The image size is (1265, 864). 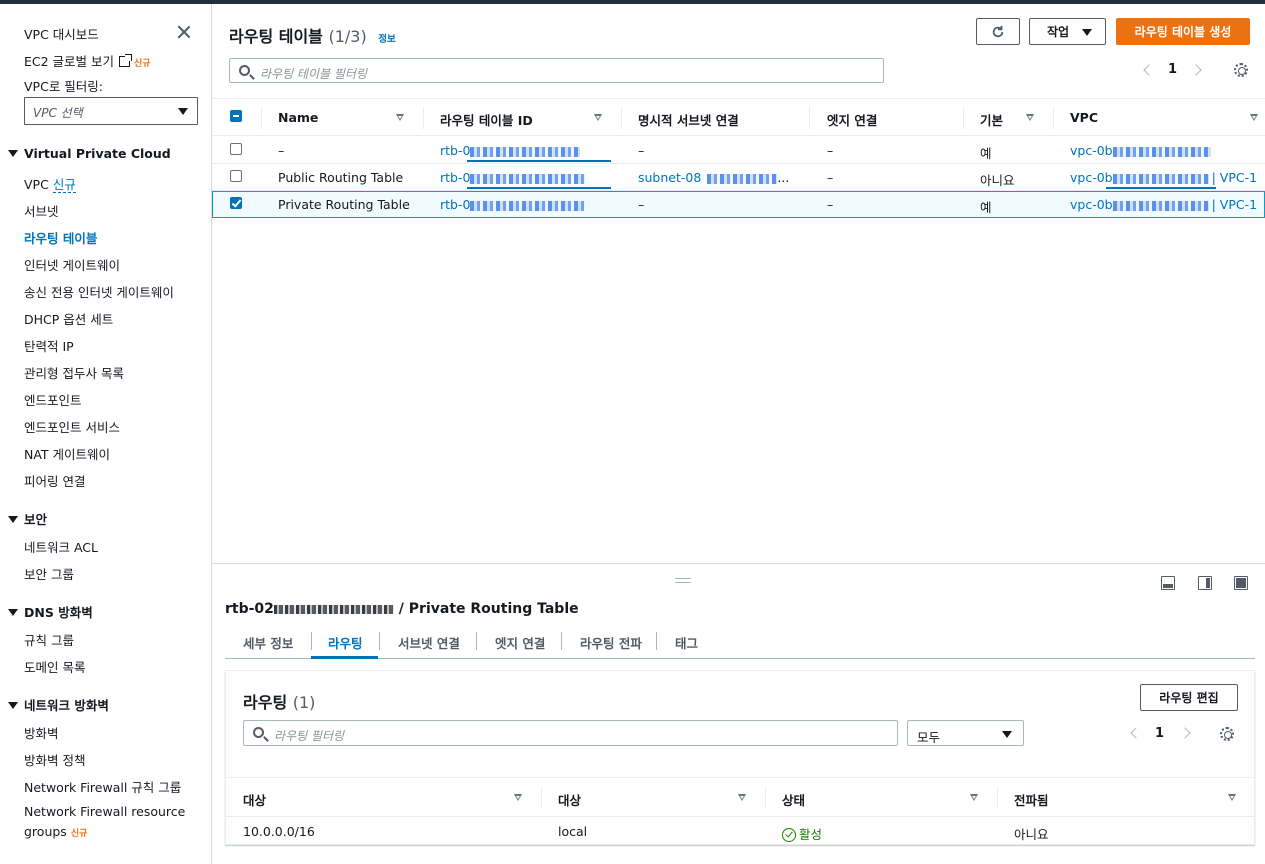 I want to click on panel-side-icon, so click(x=1205, y=583).